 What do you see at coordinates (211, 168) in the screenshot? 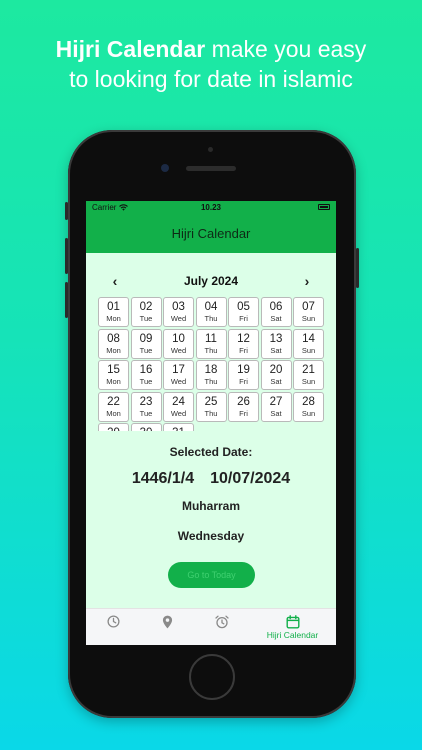
I see `earpiece-speaker` at bounding box center [211, 168].